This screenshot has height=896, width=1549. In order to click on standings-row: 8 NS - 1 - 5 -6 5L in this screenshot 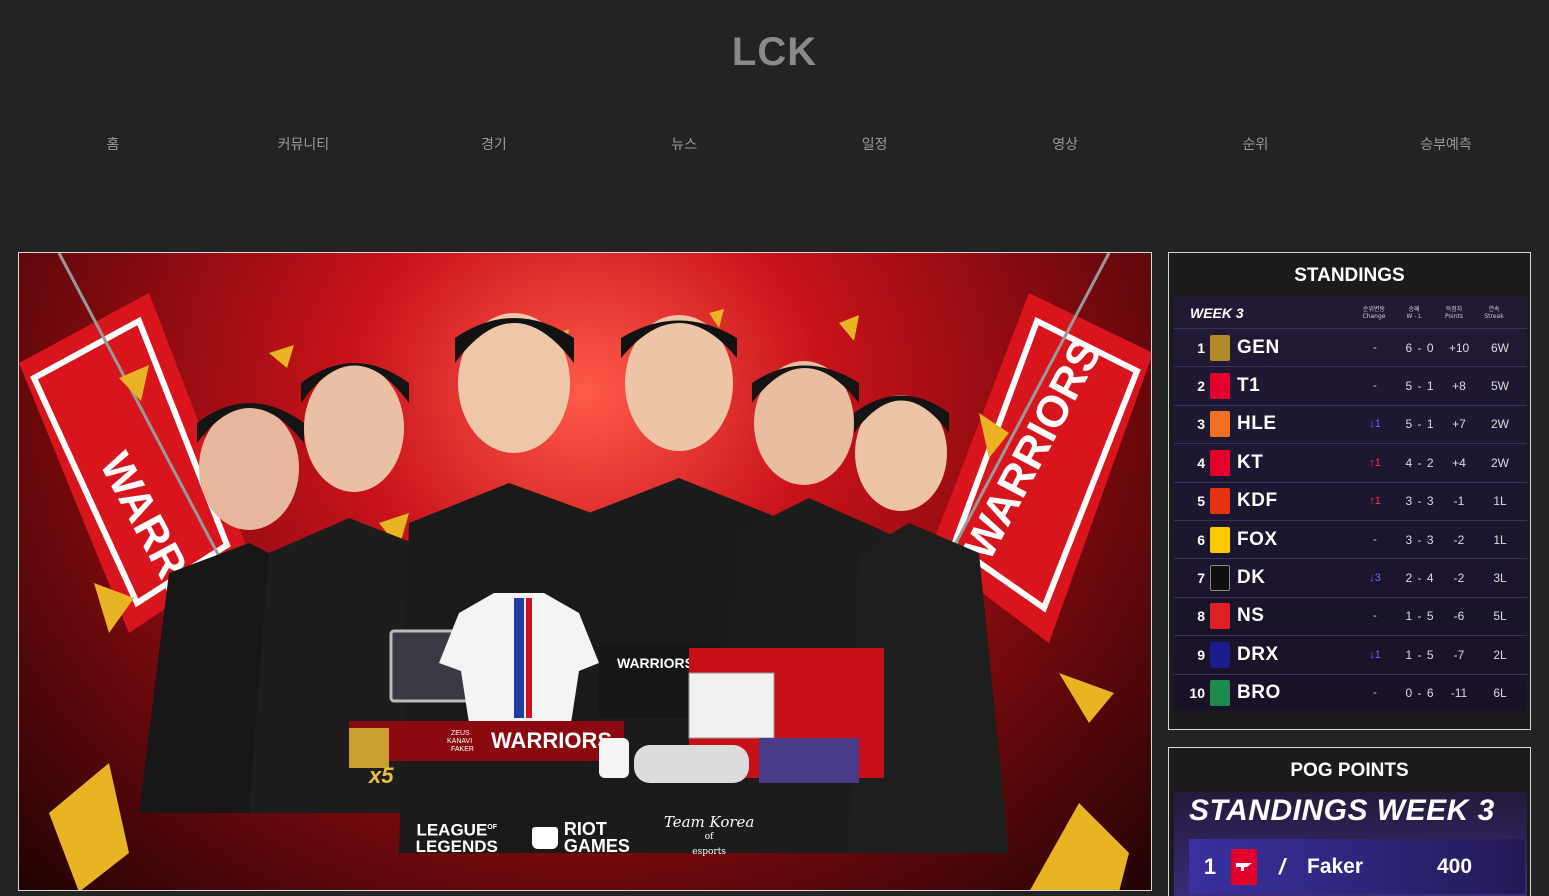, I will do `click(1350, 615)`.